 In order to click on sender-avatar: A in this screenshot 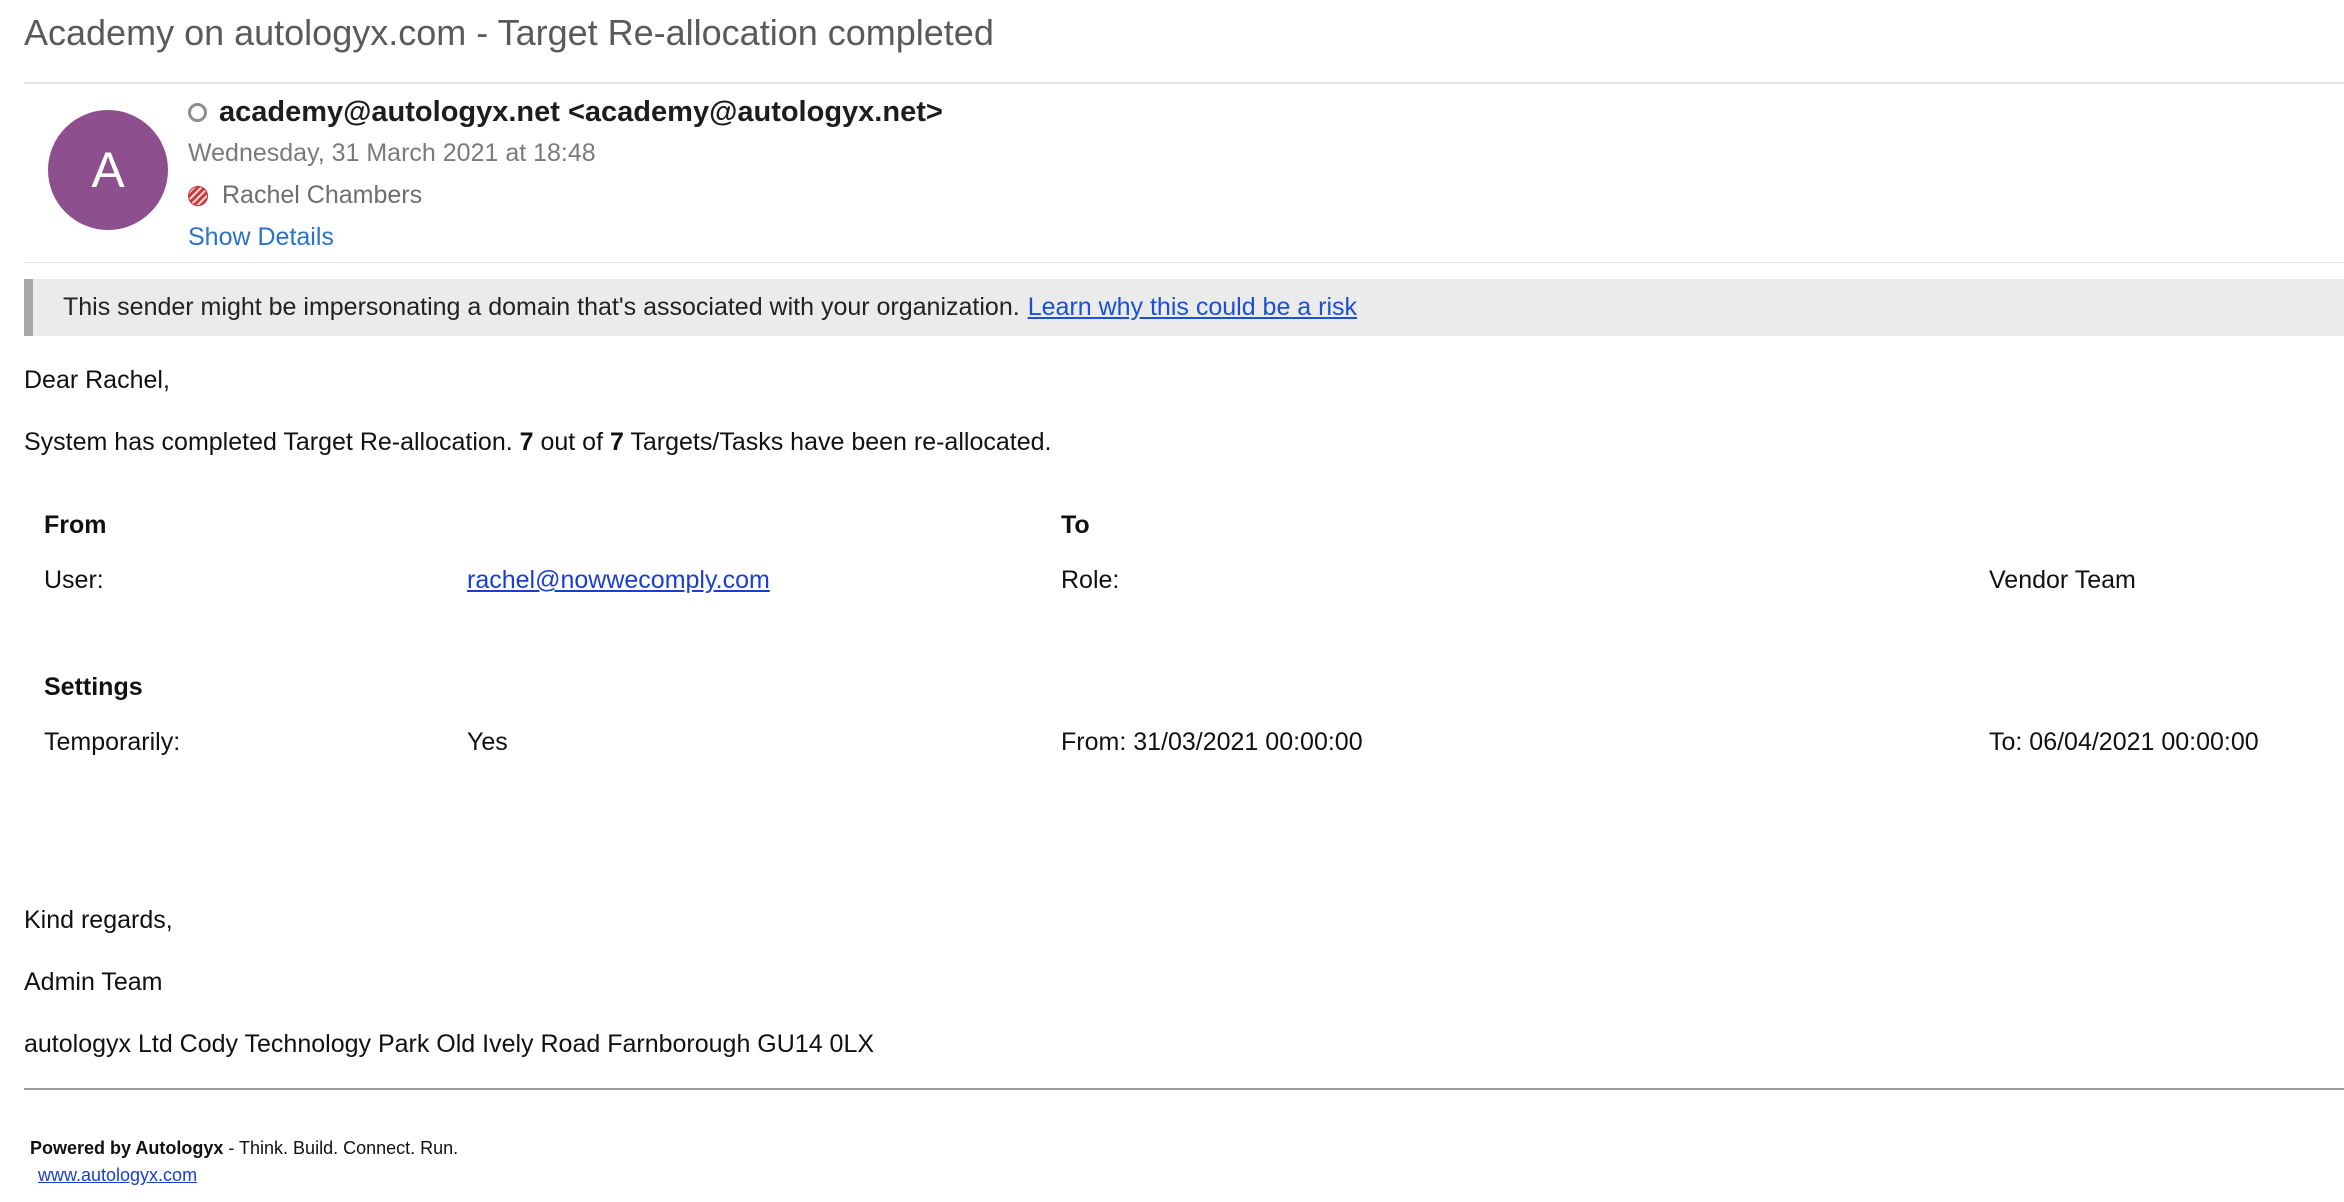, I will do `click(108, 170)`.